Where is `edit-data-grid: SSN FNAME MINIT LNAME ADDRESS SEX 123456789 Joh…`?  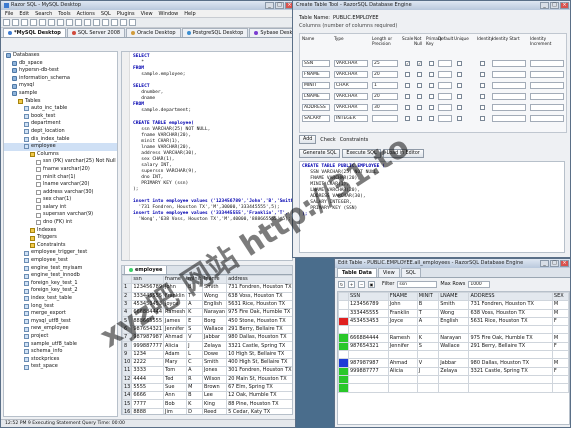 edit-data-grid: SSN FNAME MINIT LNAME ADDRESS SEX 123456789 Joh… is located at coordinates (453, 342).